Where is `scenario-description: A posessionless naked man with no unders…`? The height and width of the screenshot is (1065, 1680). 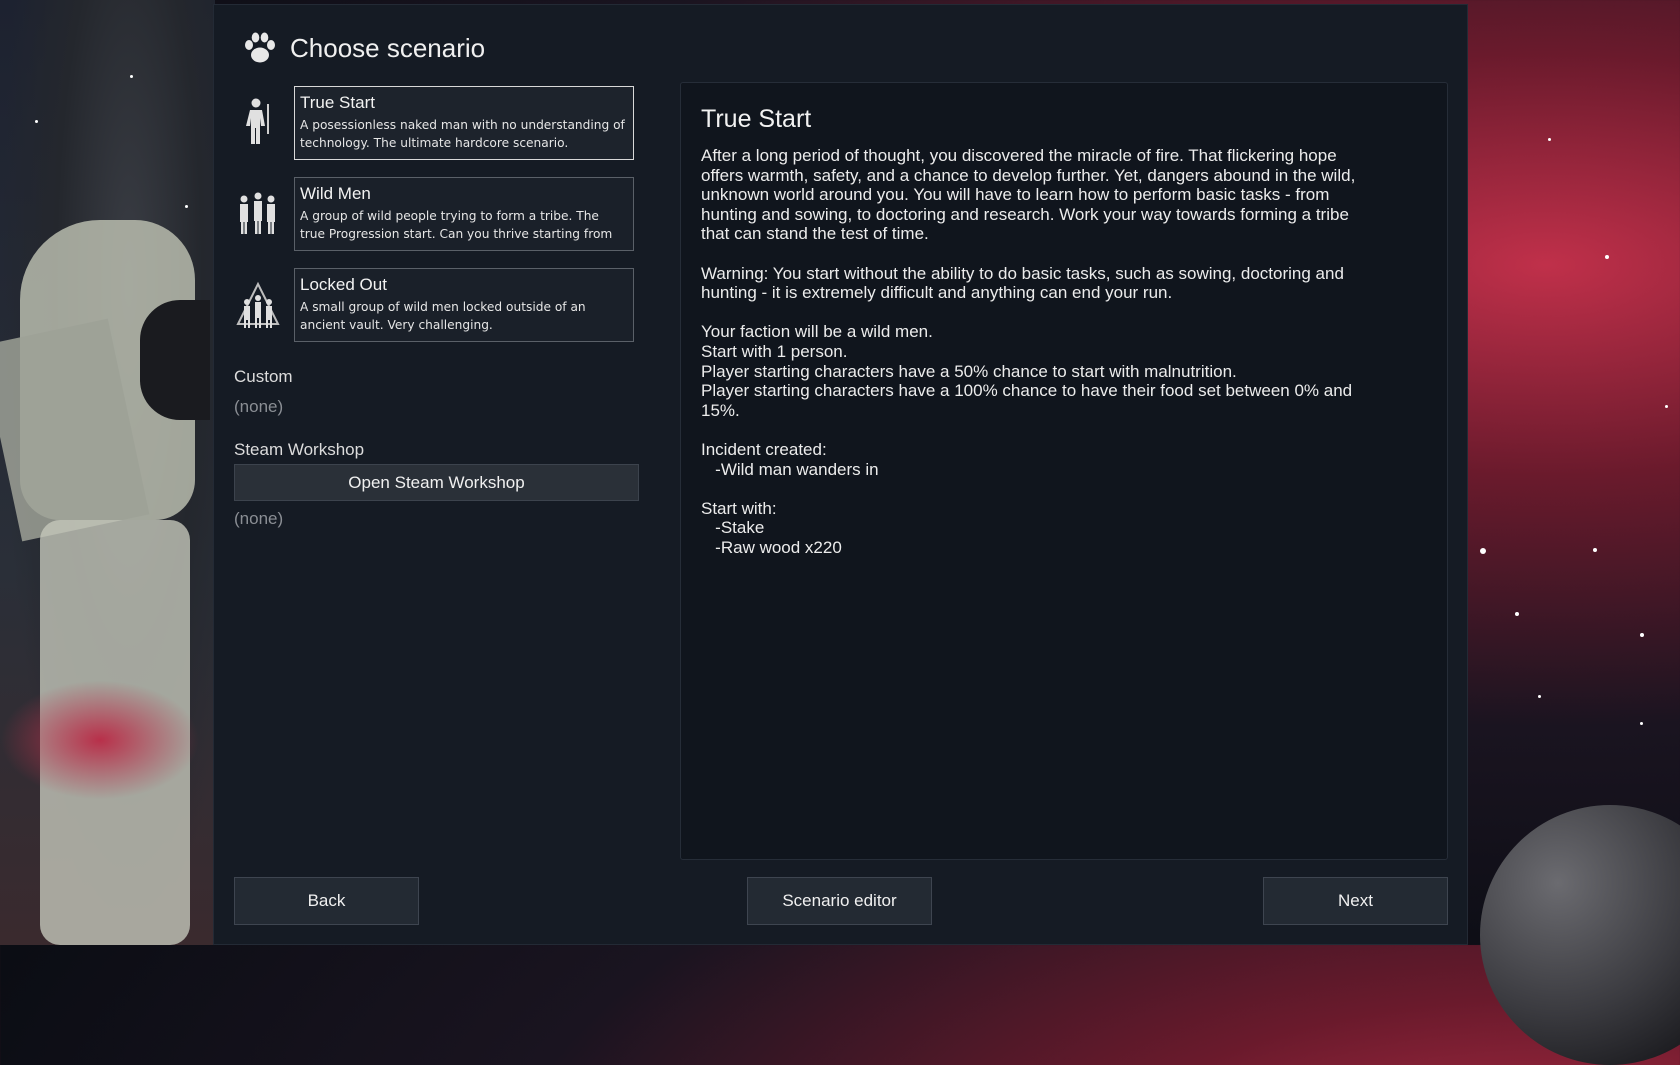 scenario-description: A posessionless naked man with no unders… is located at coordinates (462, 134).